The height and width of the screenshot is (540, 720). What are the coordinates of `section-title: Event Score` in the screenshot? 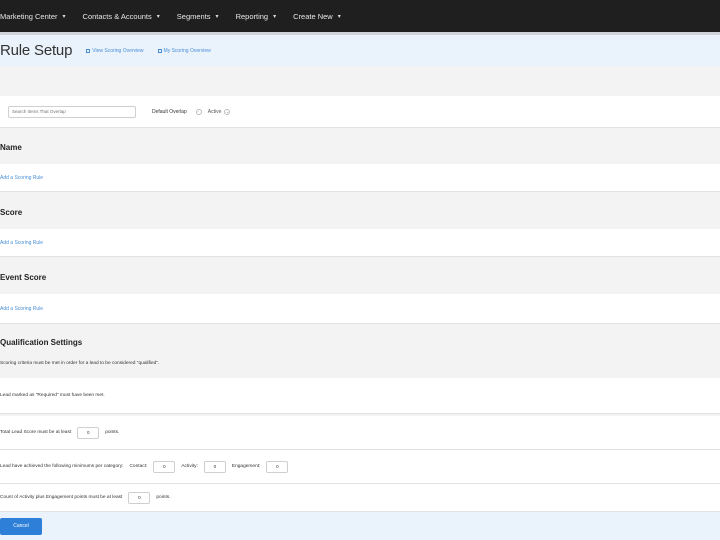 It's located at (23, 277).